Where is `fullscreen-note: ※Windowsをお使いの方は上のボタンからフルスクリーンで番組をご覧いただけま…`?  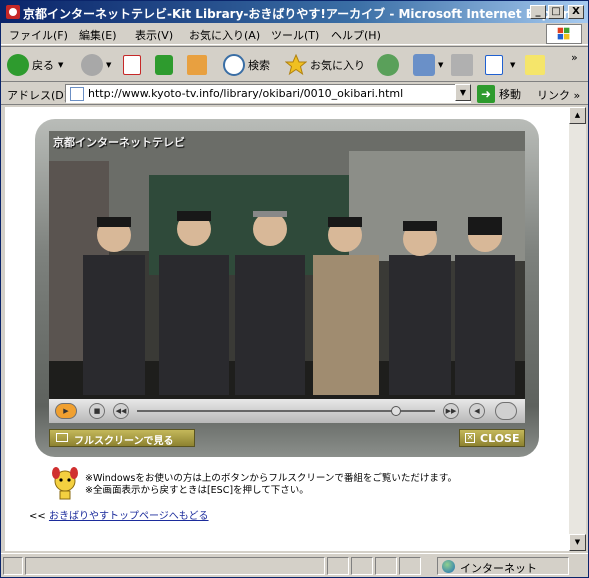 fullscreen-note: ※Windowsをお使いの方は上のボタンからフルスクリーンで番組をご覧いただけま… is located at coordinates (271, 485).